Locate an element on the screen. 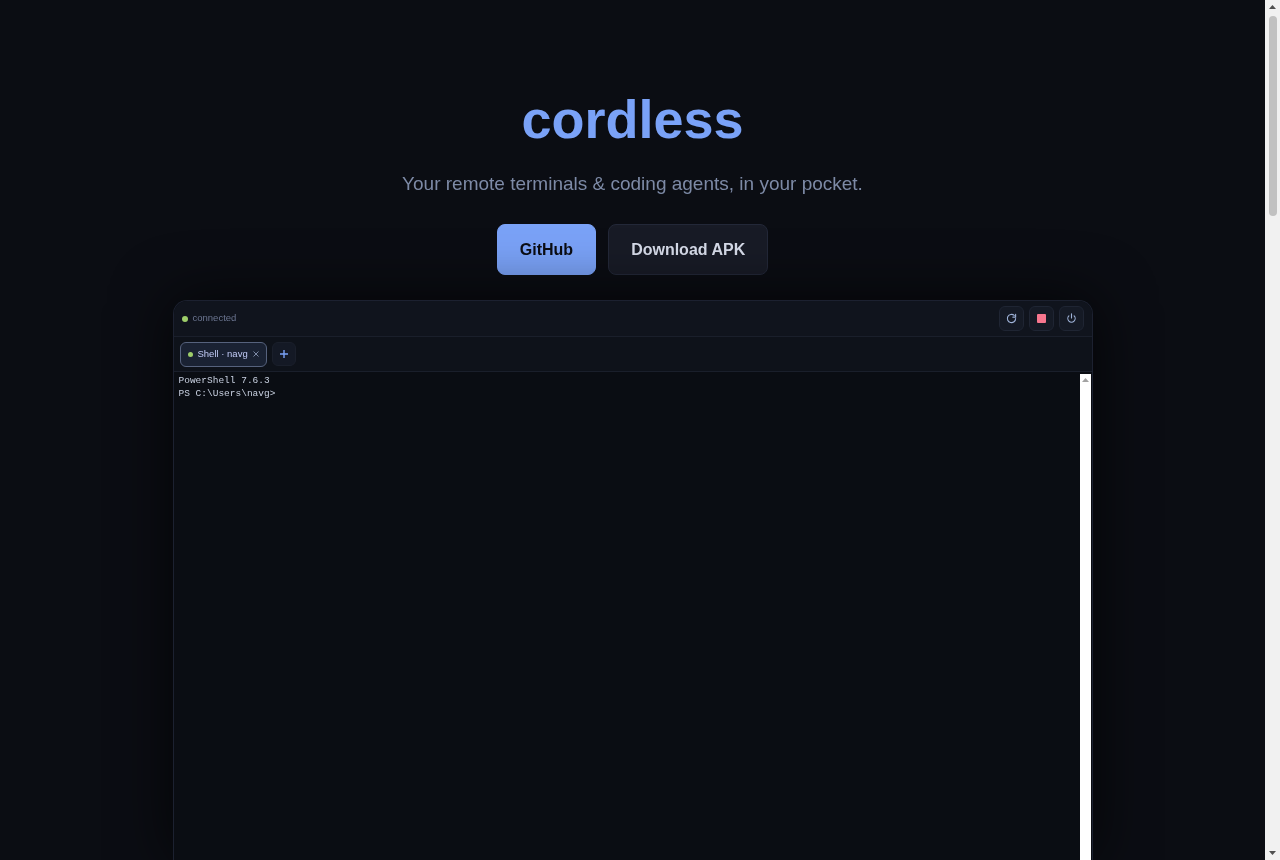  power-icon is located at coordinates (1071, 318).